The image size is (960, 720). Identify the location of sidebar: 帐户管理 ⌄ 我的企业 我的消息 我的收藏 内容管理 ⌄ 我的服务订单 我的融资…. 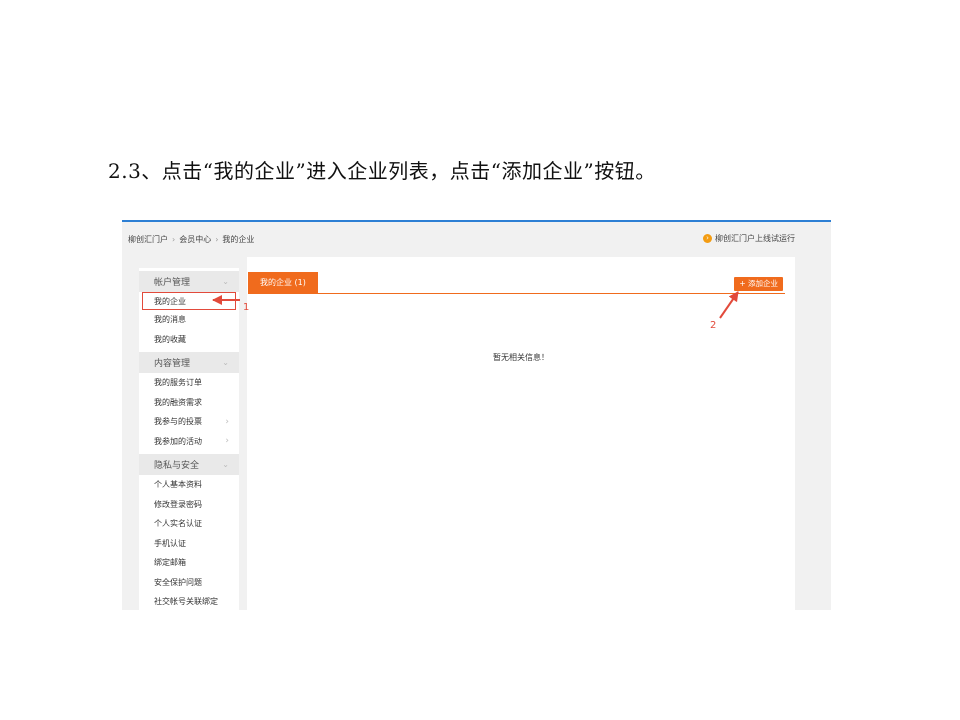
(189, 439).